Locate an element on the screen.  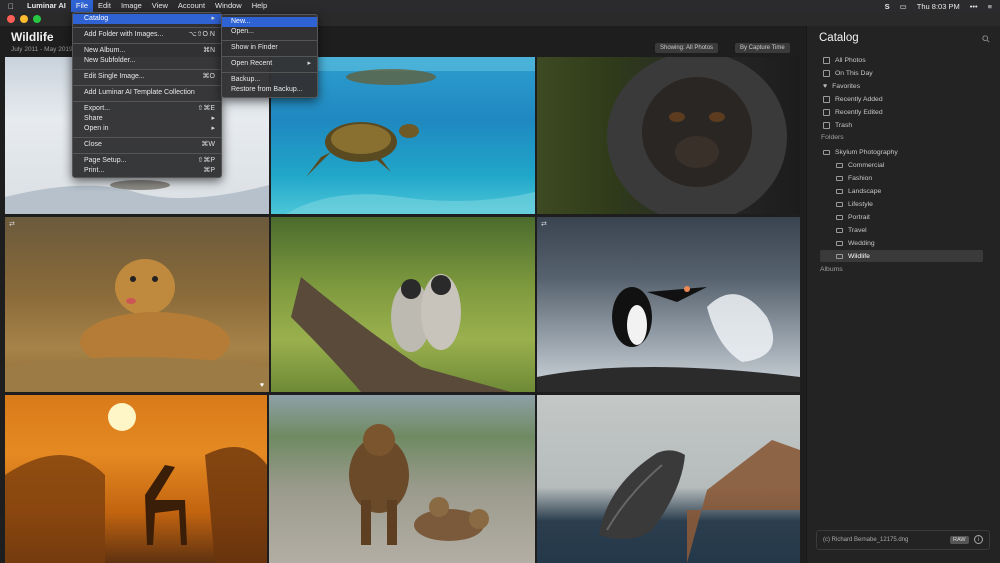
menu-view: View is located at coordinates (160, 6).